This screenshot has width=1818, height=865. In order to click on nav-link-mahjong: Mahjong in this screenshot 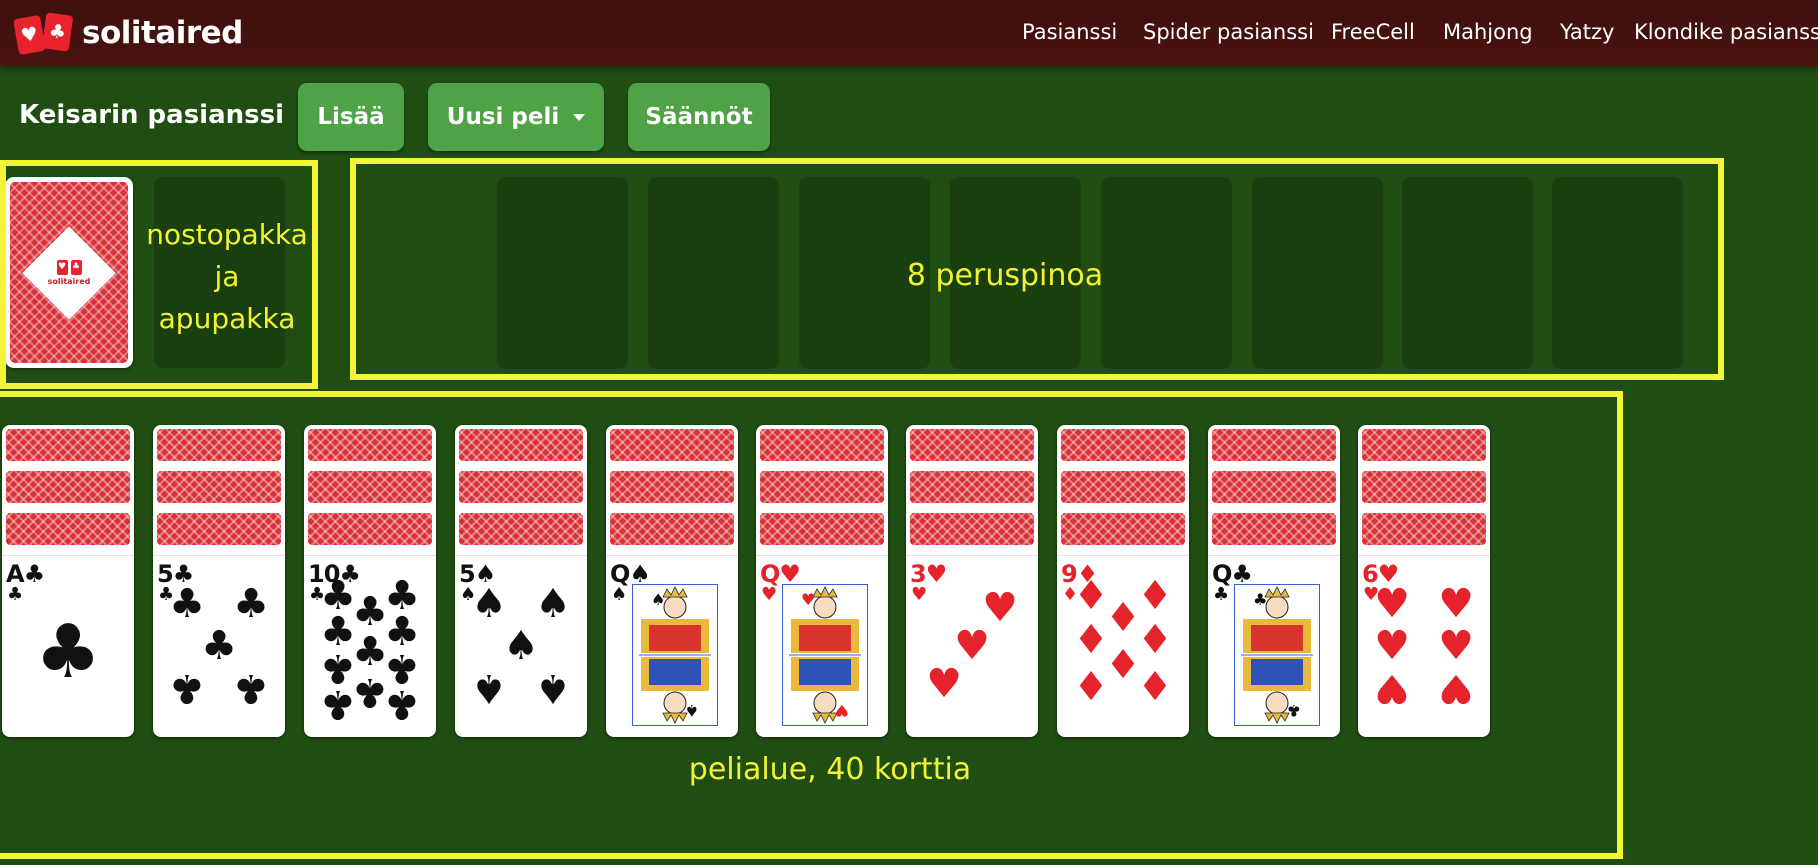, I will do `click(1488, 32)`.